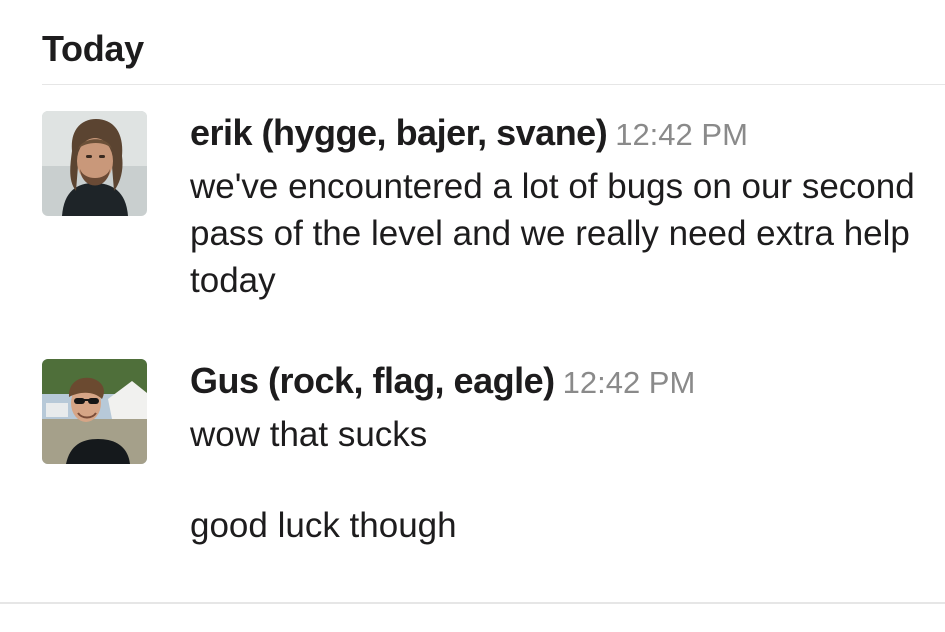 This screenshot has height=632, width=945. I want to click on avatar-image-erik, so click(94, 163).